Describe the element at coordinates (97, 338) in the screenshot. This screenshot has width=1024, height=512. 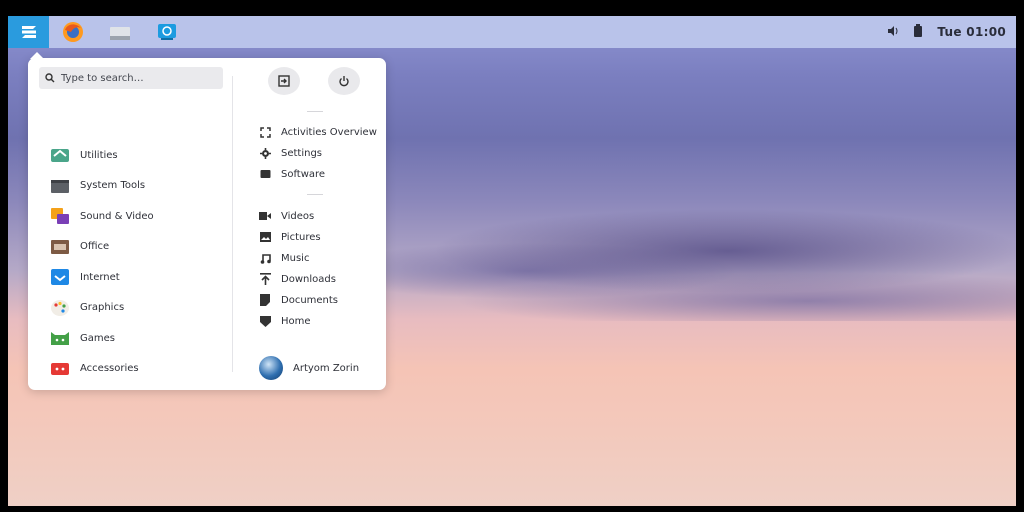
I see `category-label: Games` at that location.